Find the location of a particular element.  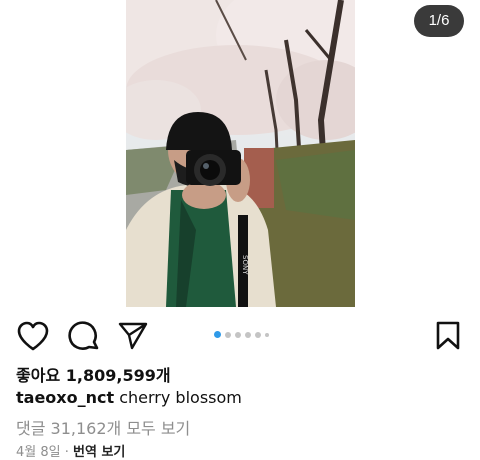

post-meta: 4월 8일 · 번역 보기 is located at coordinates (70, 450).